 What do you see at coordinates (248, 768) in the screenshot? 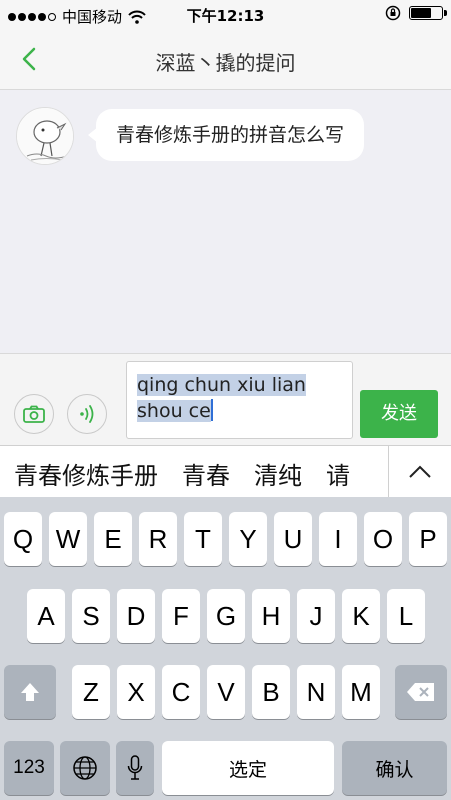
I see `space-key: 选定` at bounding box center [248, 768].